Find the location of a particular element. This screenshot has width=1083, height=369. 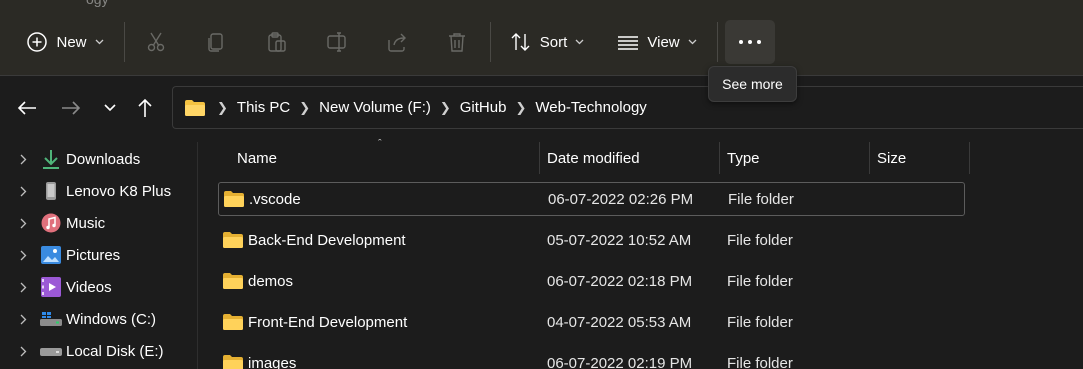

sort-button: Sort is located at coordinates (547, 42).